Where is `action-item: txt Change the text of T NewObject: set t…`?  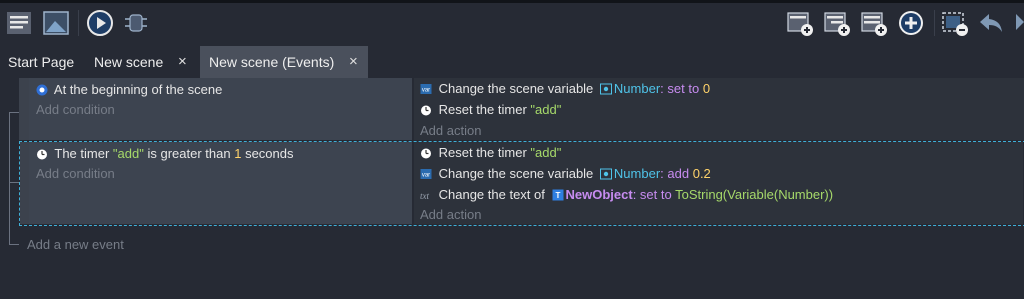 action-item: txt Change the text of T NewObject: set t… is located at coordinates (626, 195).